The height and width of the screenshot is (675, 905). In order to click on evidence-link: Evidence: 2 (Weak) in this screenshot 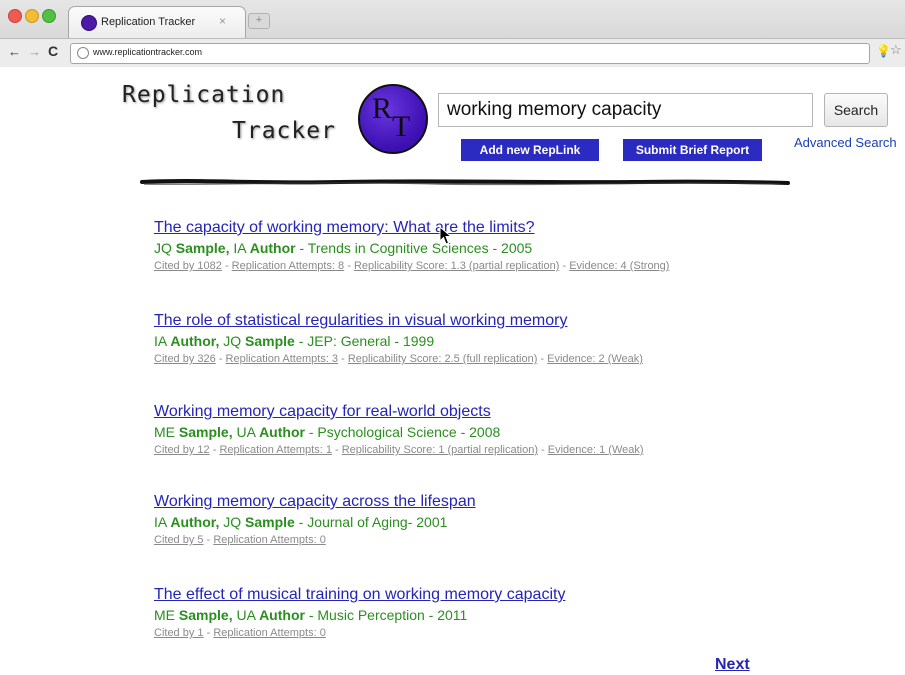, I will do `click(595, 359)`.